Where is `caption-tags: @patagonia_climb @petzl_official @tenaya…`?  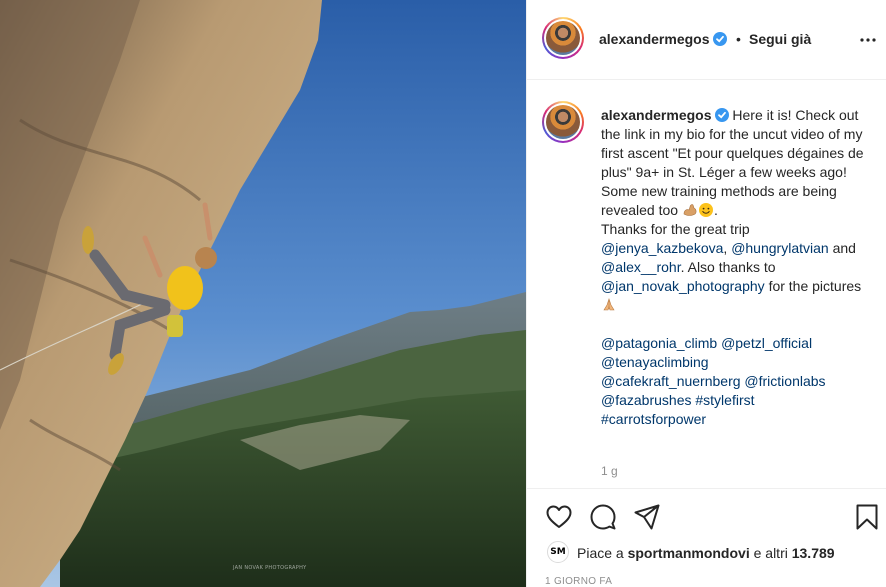 caption-tags: @patagonia_climb @petzl_official @tenaya… is located at coordinates (734, 381).